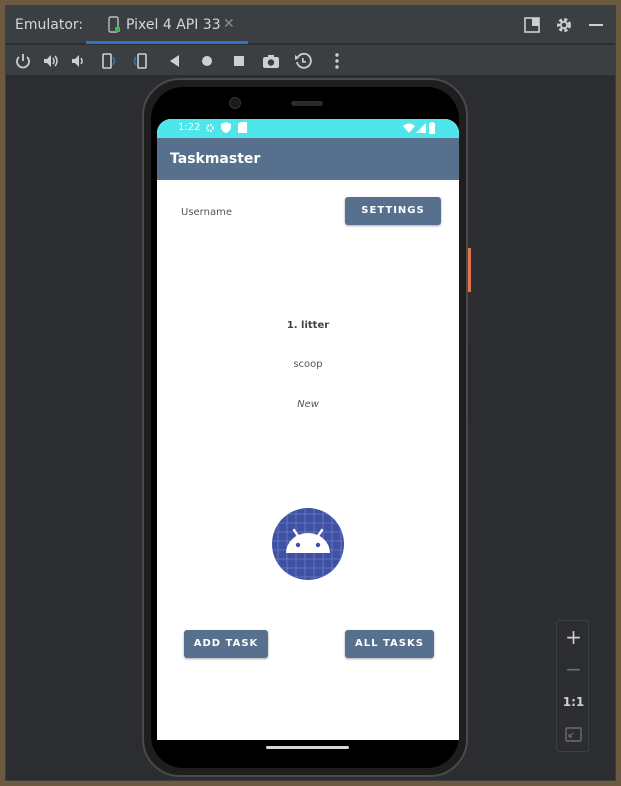  What do you see at coordinates (573, 669) in the screenshot?
I see `zoom-out-button: −` at bounding box center [573, 669].